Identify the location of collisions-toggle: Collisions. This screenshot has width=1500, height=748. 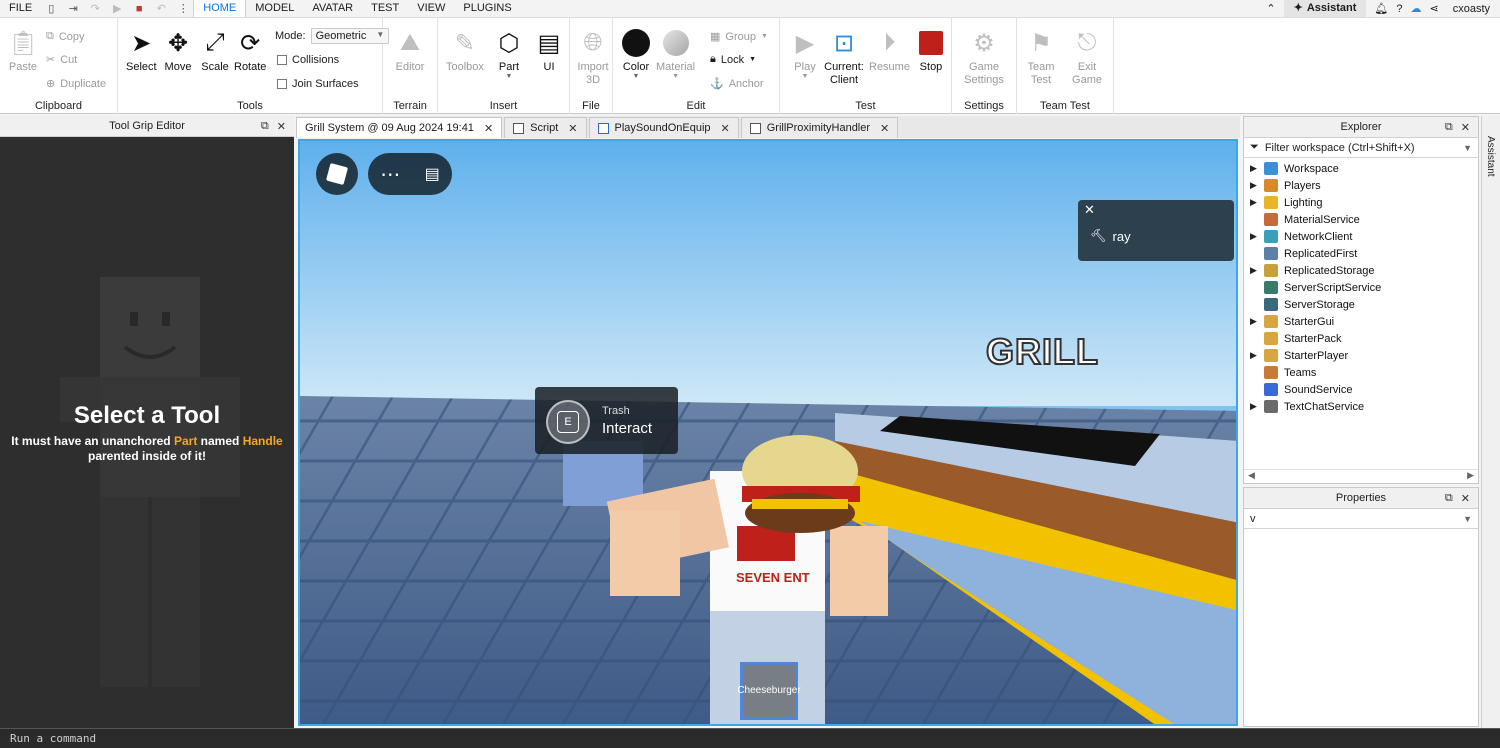
(308, 60).